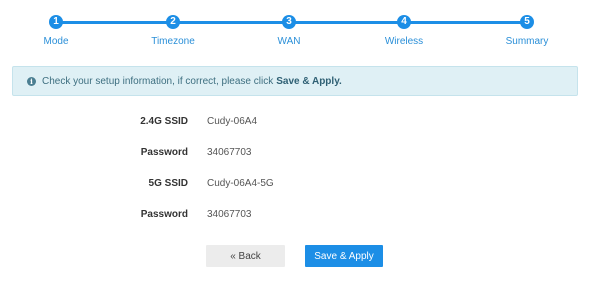  What do you see at coordinates (31, 81) in the screenshot?
I see `info-circle-icon: i` at bounding box center [31, 81].